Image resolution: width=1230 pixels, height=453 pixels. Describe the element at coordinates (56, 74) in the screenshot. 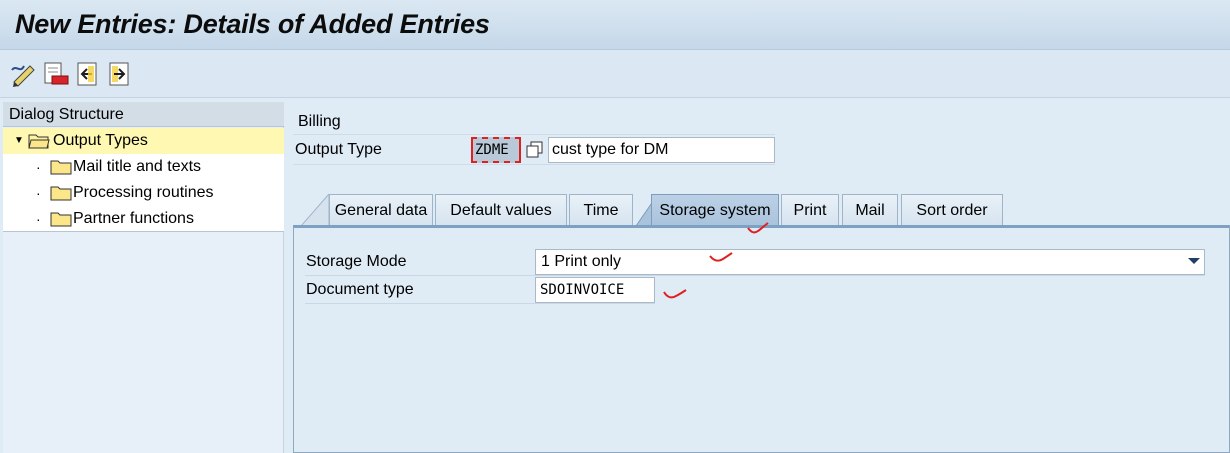

I see `delete-entry-icon` at that location.